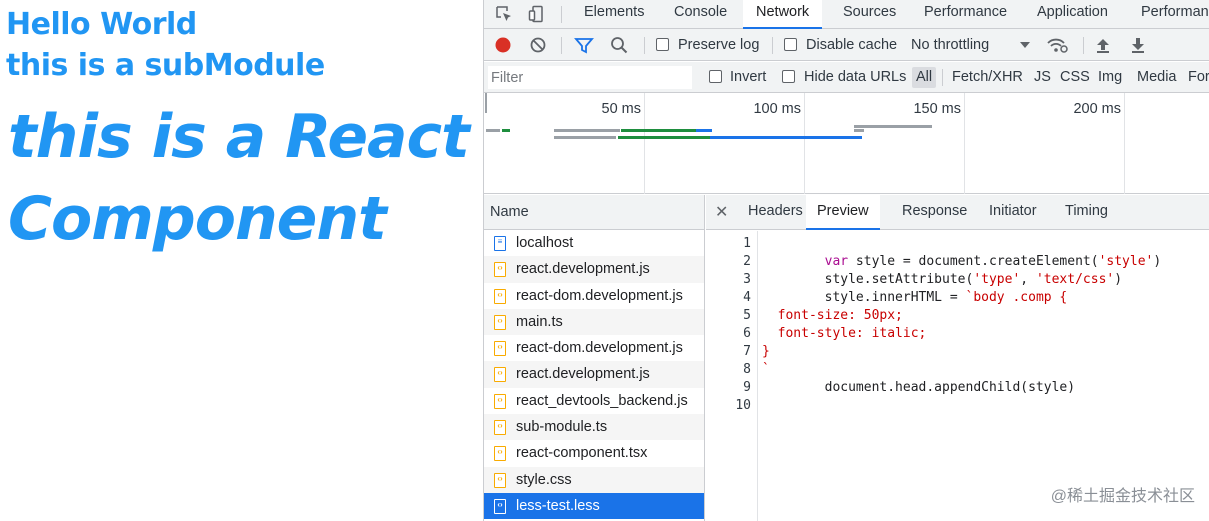 Image resolution: width=1209 pixels, height=521 pixels. What do you see at coordinates (1157, 77) in the screenshot?
I see `type-filter-media: Media` at bounding box center [1157, 77].